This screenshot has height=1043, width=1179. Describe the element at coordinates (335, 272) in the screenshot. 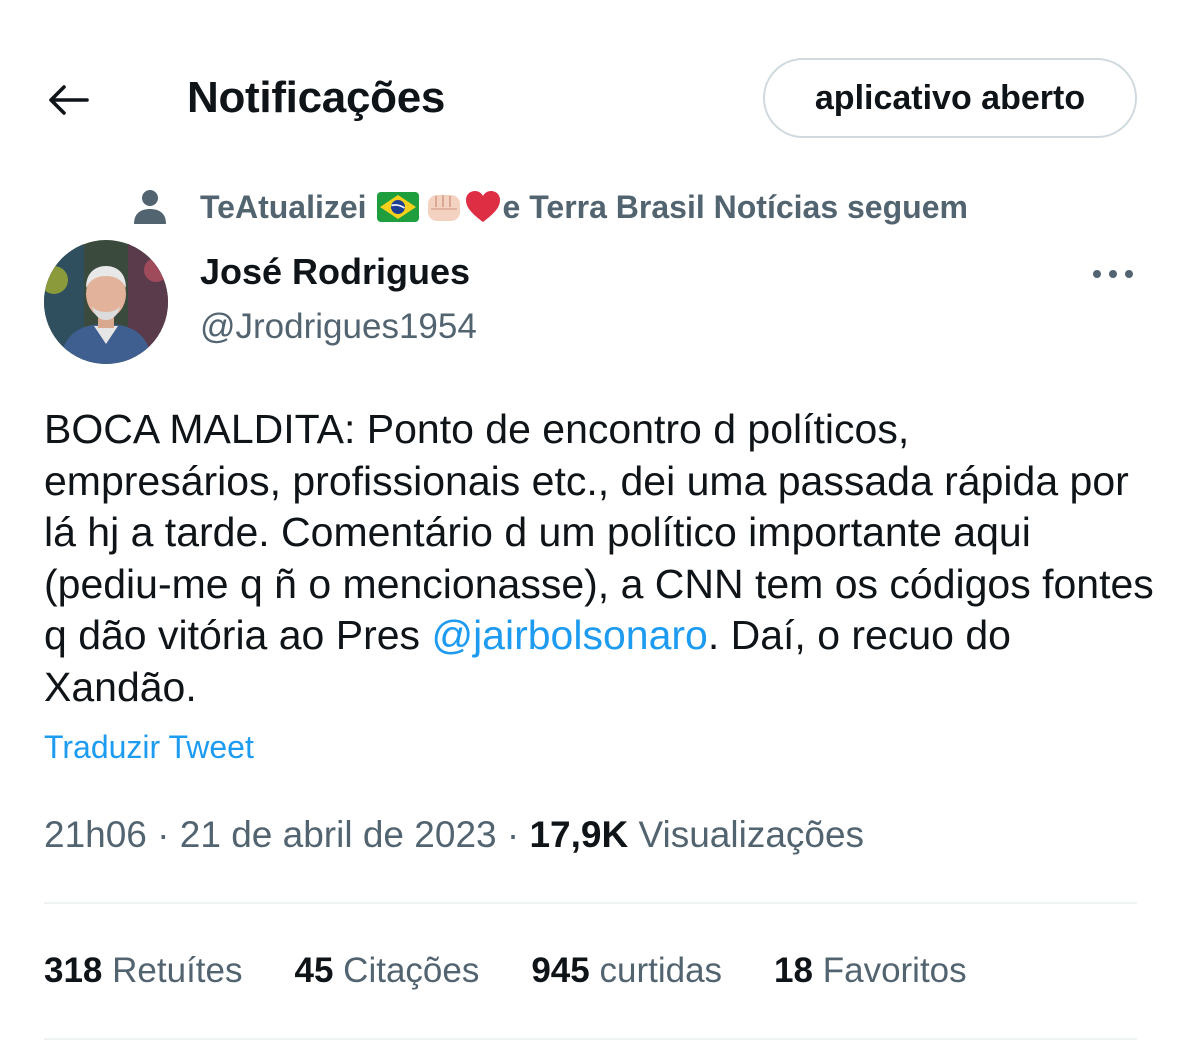

I see `author-name: José Rodrigues` at that location.